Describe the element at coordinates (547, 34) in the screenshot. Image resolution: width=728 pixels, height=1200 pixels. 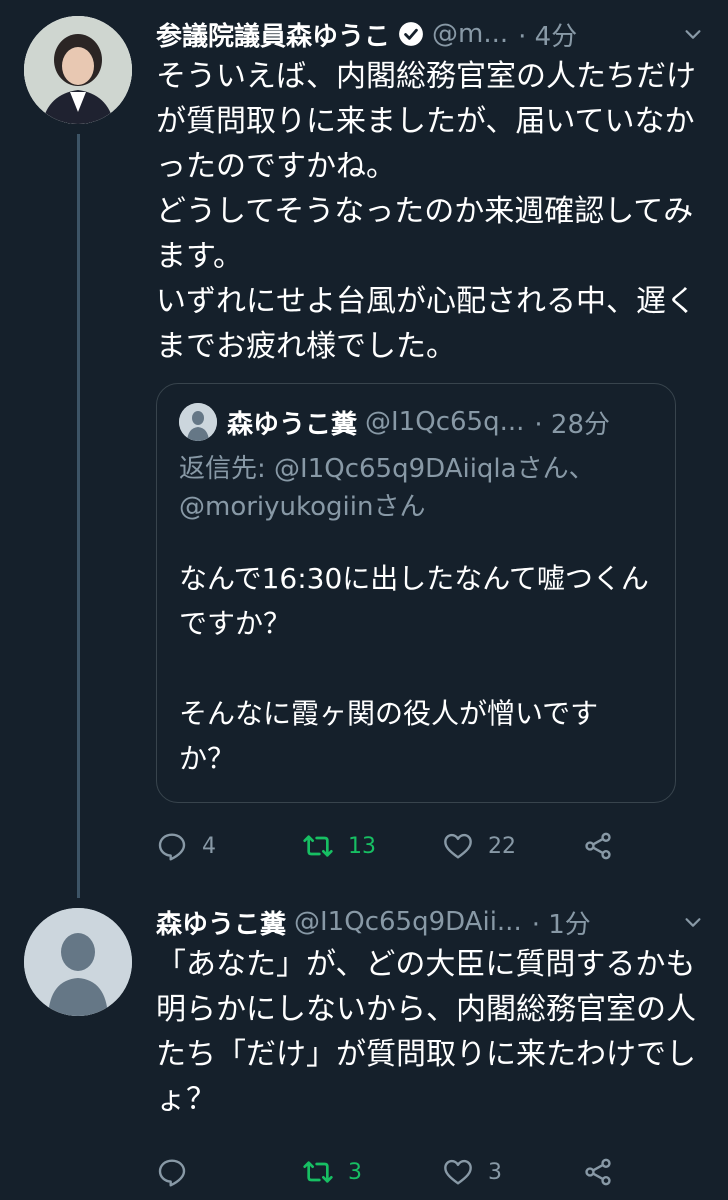
I see `timestamp: · 4分` at that location.